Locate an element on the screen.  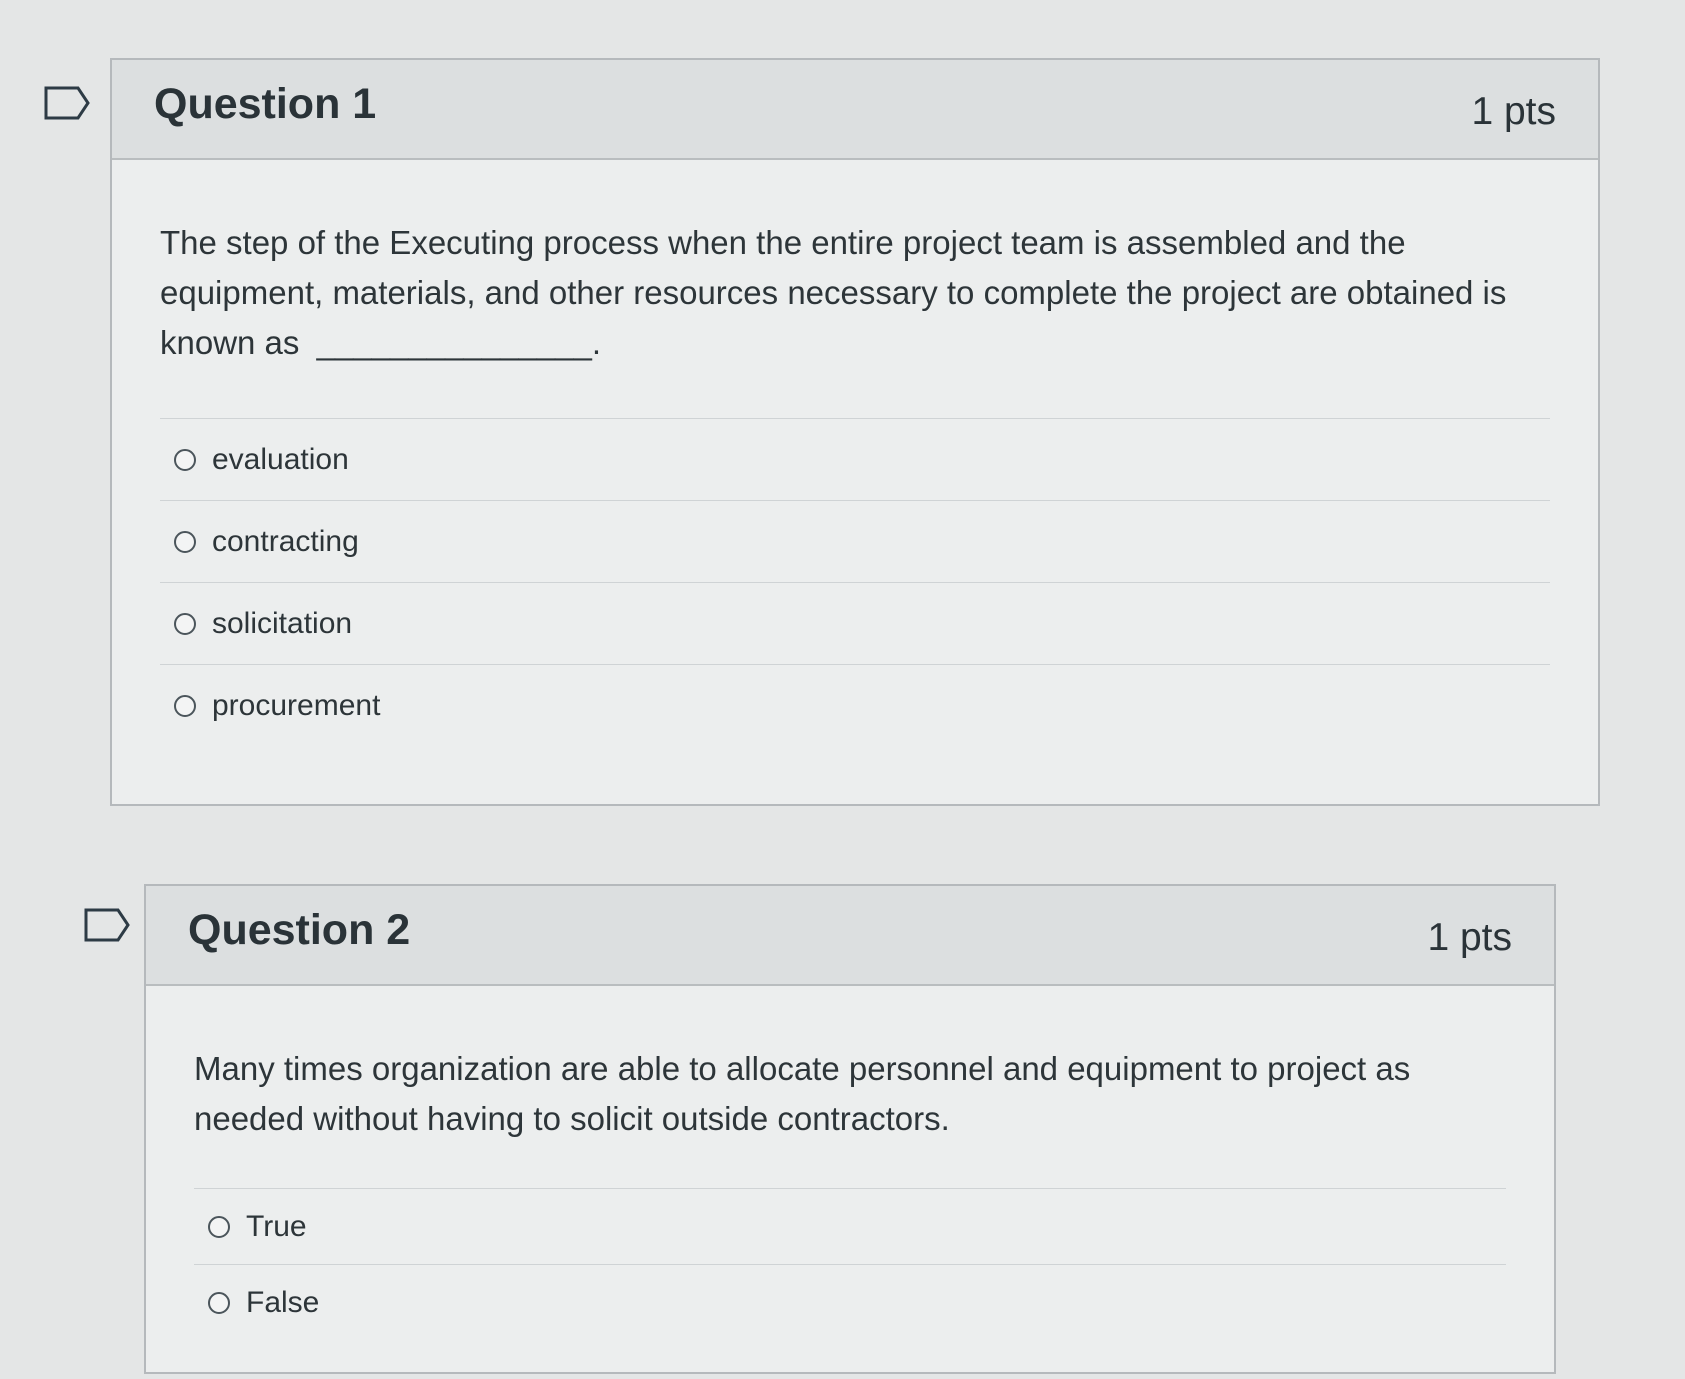
question-1-points: 1 pts is located at coordinates (1513, 111).